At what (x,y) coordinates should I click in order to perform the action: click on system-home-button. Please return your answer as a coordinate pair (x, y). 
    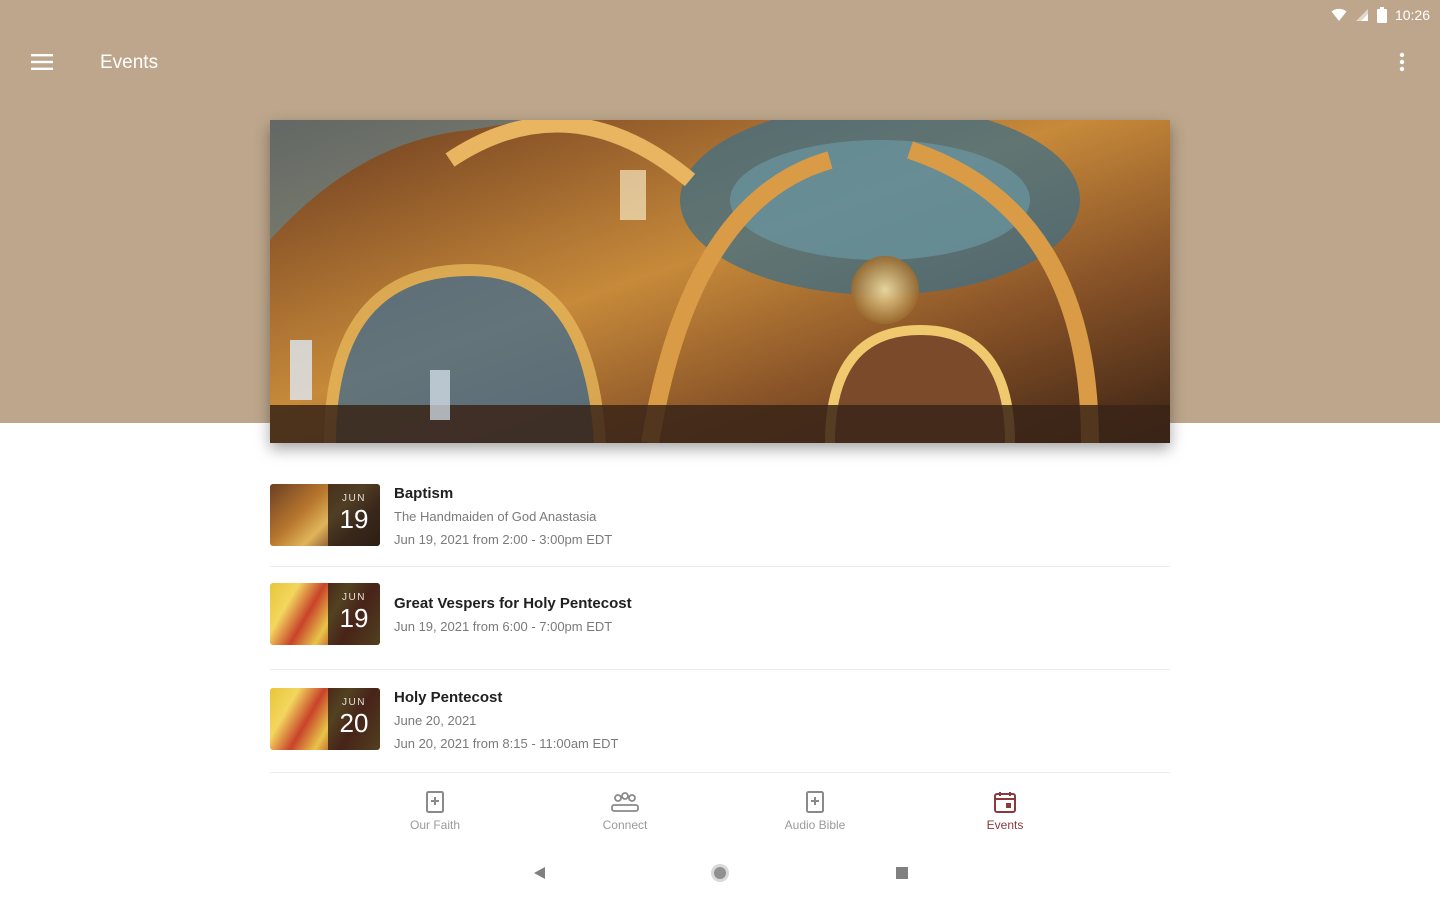
    Looking at the image, I should click on (720, 875).